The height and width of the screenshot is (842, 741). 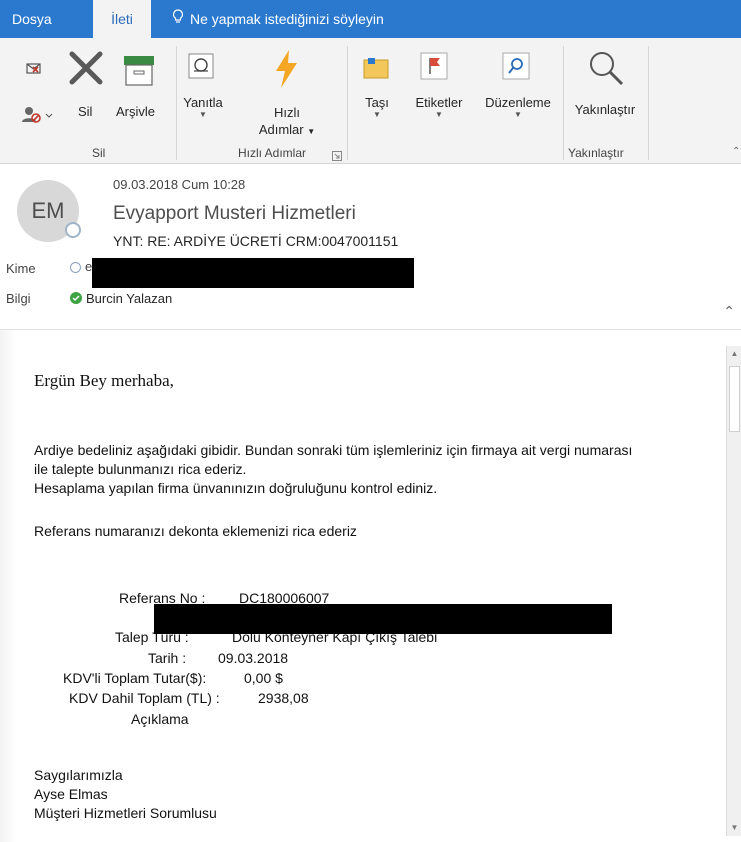 I want to click on cc-recipient: Burcin Yalazan, so click(x=129, y=298).